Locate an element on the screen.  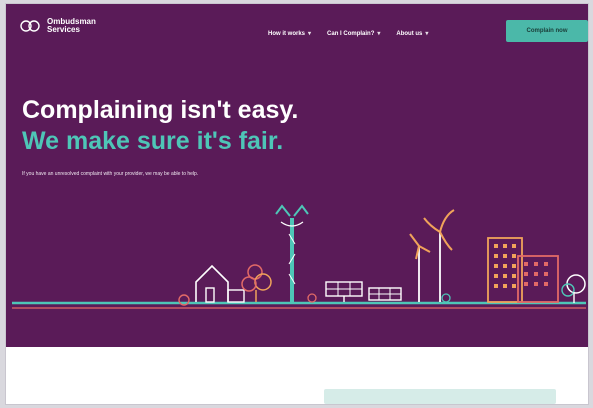
logo-mark-icon is located at coordinates (30, 26).